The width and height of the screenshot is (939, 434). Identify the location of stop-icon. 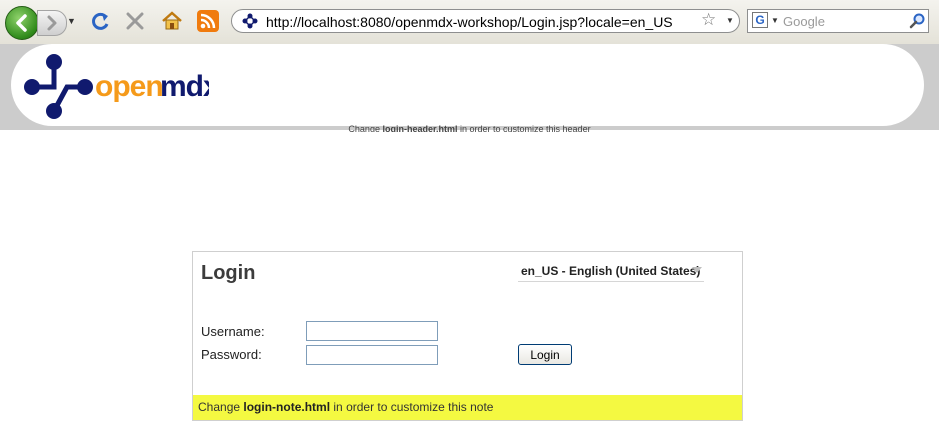
(135, 21).